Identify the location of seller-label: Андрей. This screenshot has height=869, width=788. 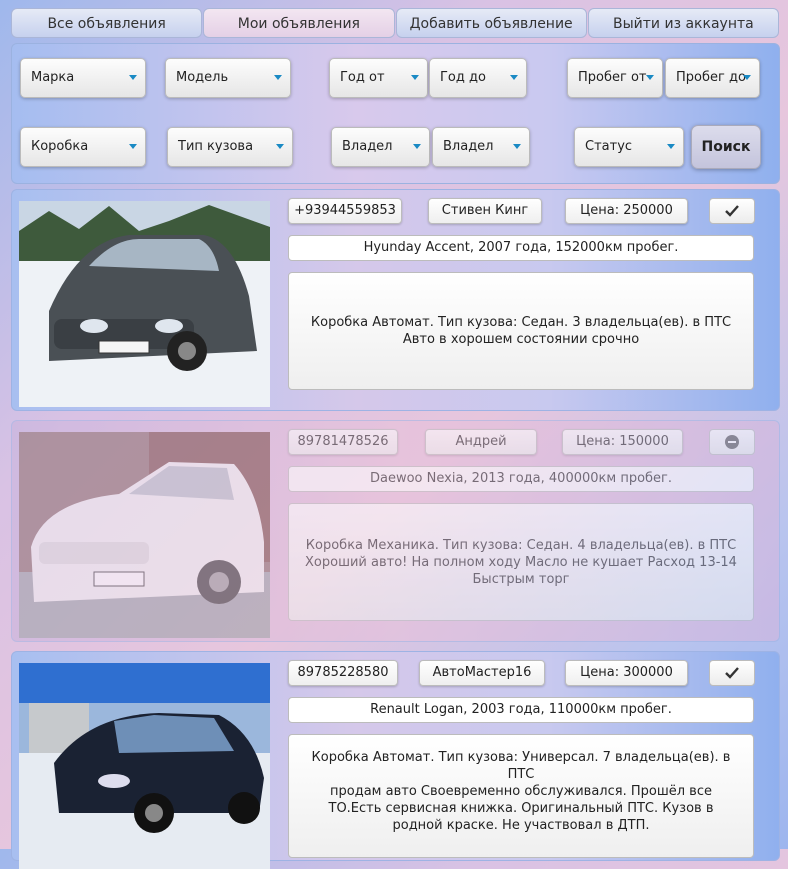
(481, 442).